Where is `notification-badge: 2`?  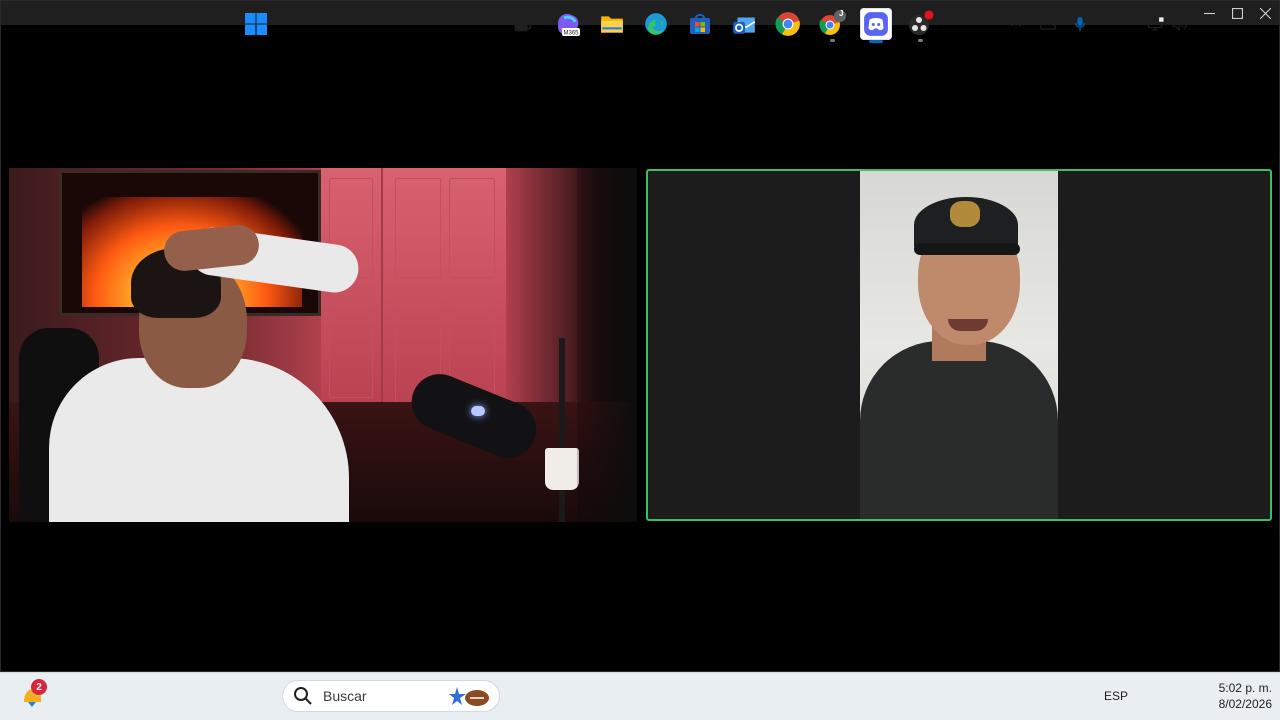 notification-badge: 2 is located at coordinates (39, 687).